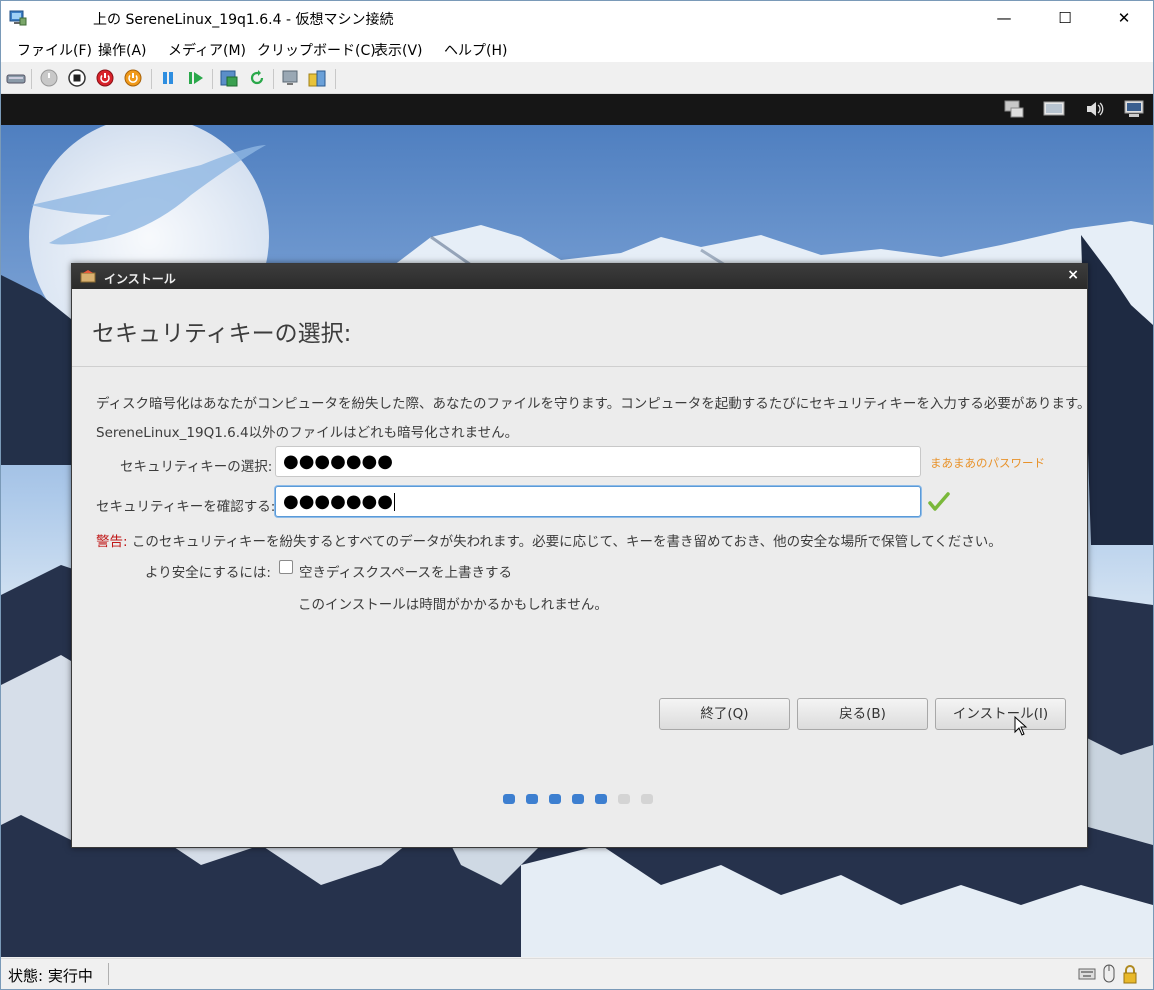 The image size is (1154, 990). Describe the element at coordinates (186, 507) in the screenshot. I see `confirm-key-label: セキュリティキーを確認する:` at that location.